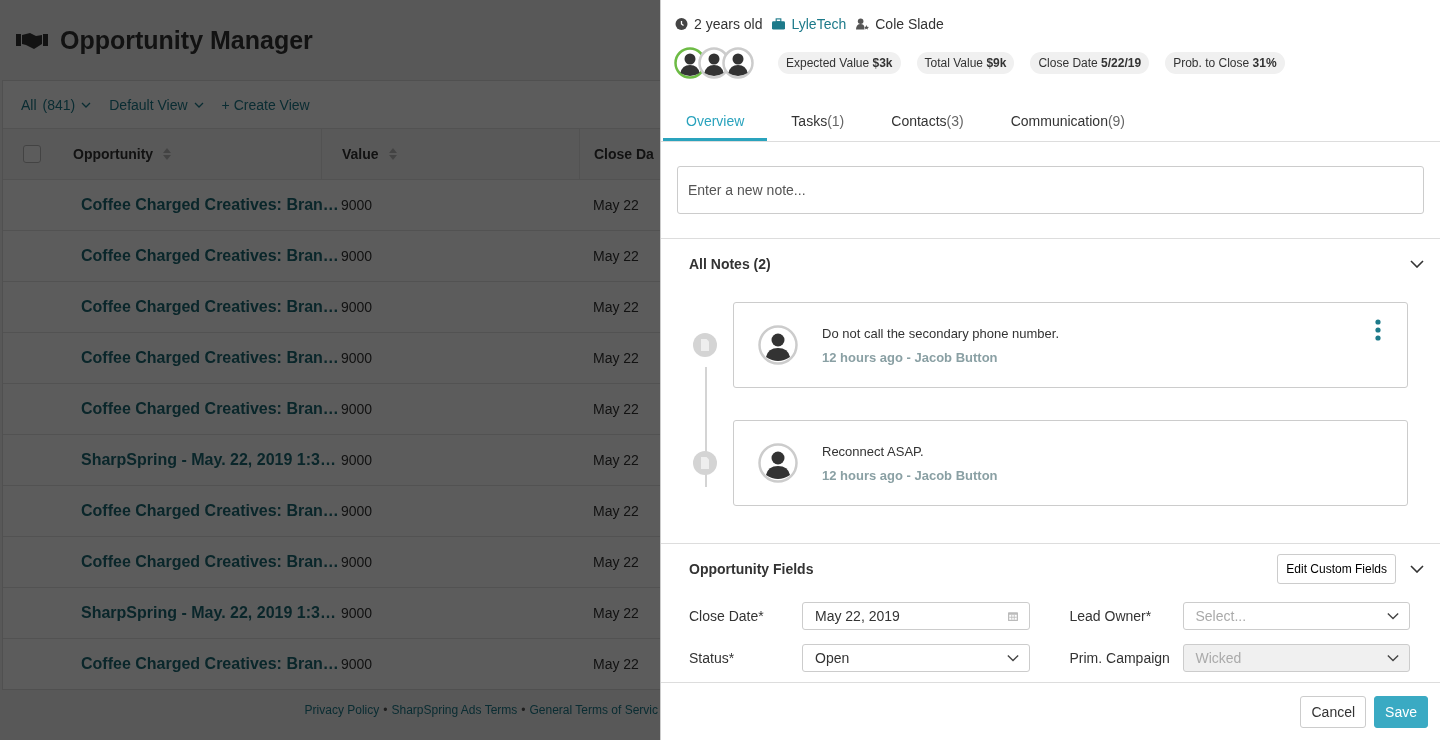 The width and height of the screenshot is (1440, 740). Describe the element at coordinates (1401, 711) in the screenshot. I see `save-button: Save` at that location.